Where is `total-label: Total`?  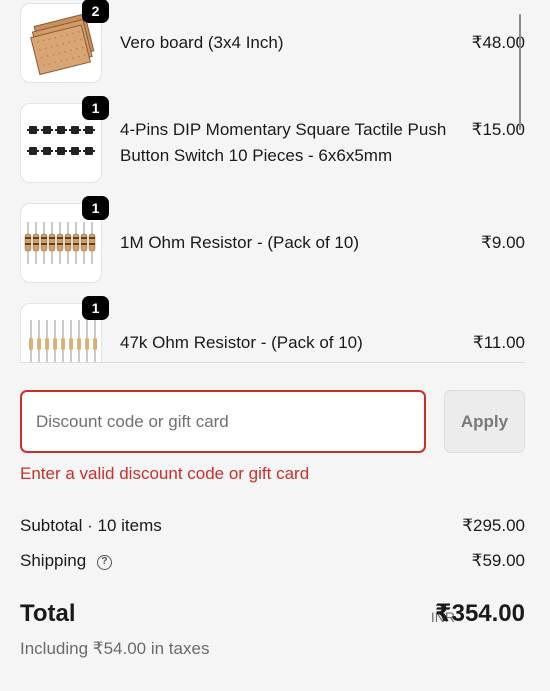 total-label: Total is located at coordinates (48, 613).